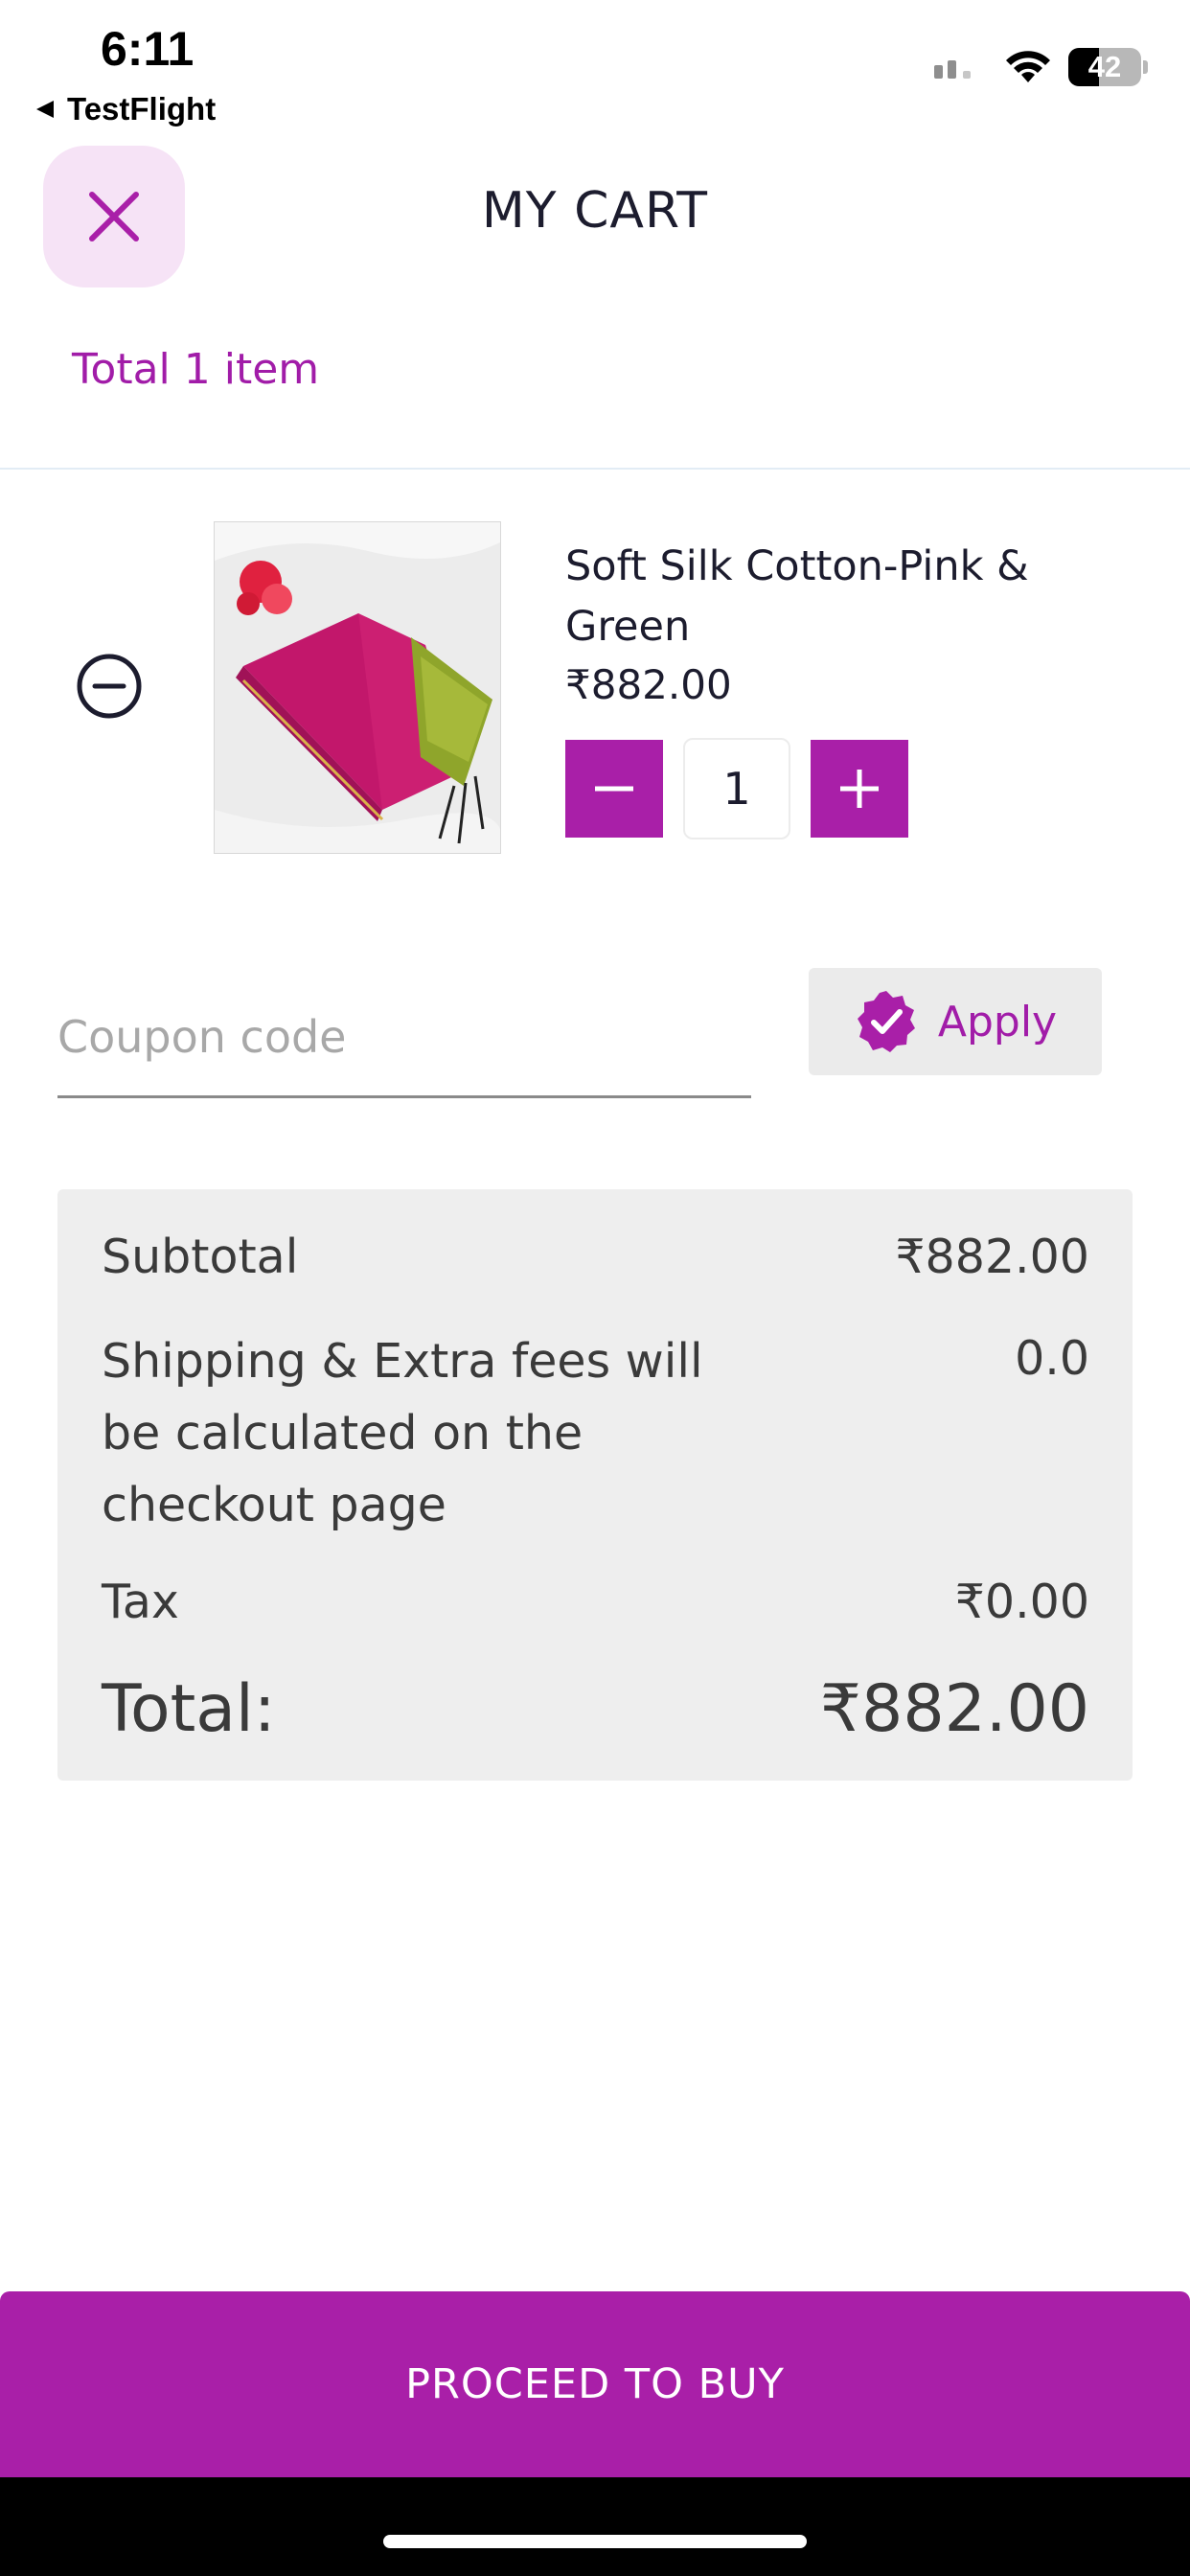 The image size is (1190, 2576). I want to click on battery-percent: 42, so click(1104, 66).